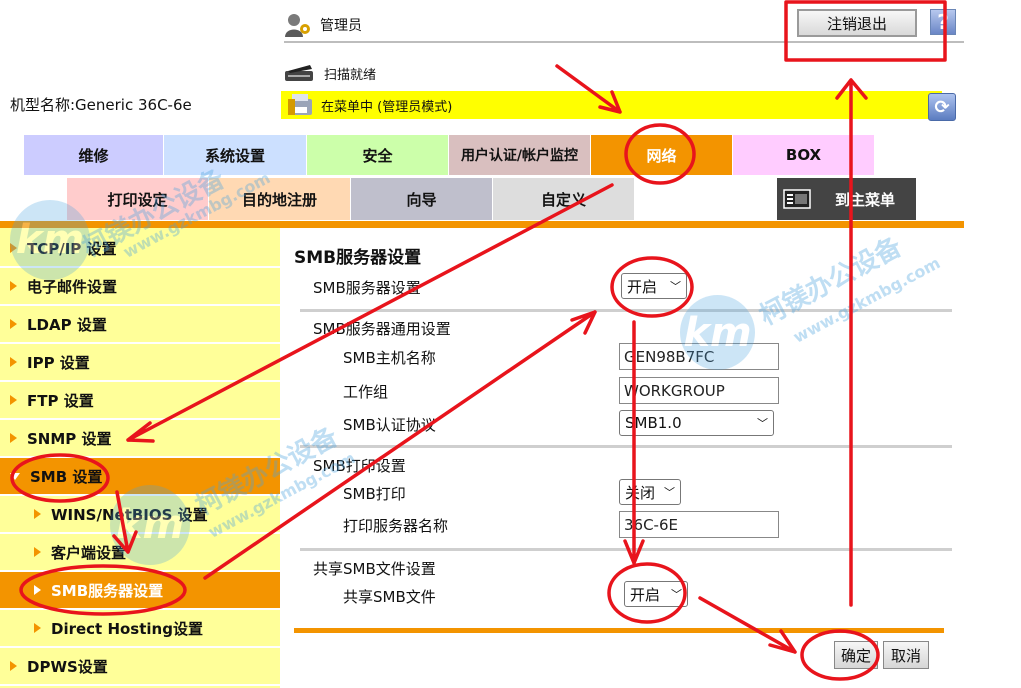 This screenshot has height=688, width=1021. What do you see at coordinates (804, 155) in the screenshot?
I see `tab-box: BOX` at bounding box center [804, 155].